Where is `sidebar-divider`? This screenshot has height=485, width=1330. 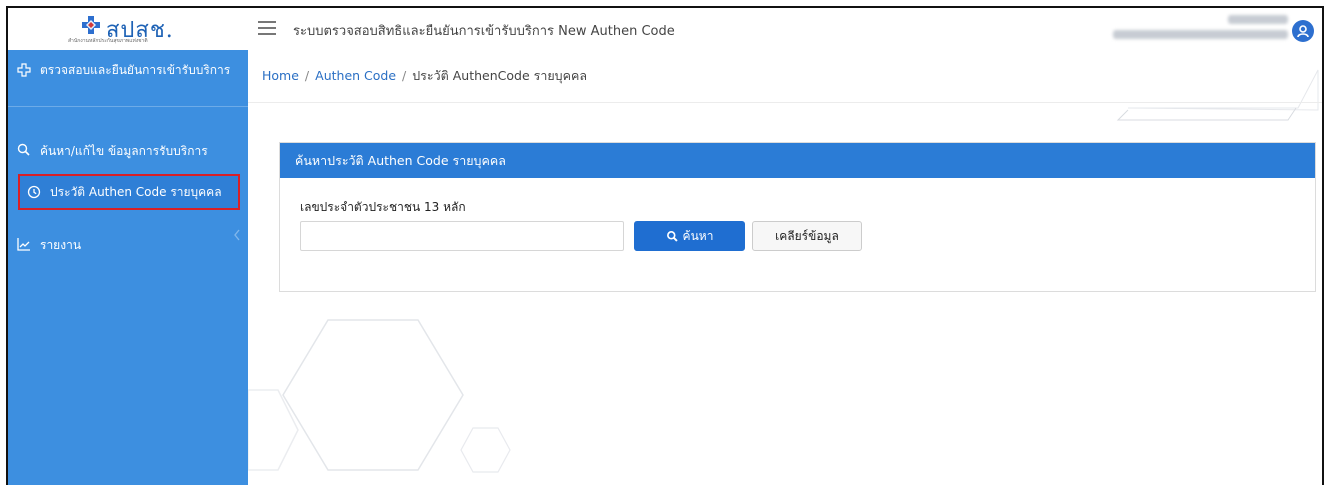
sidebar-divider is located at coordinates (128, 106).